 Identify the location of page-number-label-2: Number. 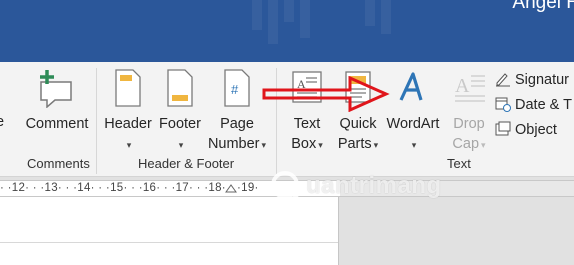
(233, 144).